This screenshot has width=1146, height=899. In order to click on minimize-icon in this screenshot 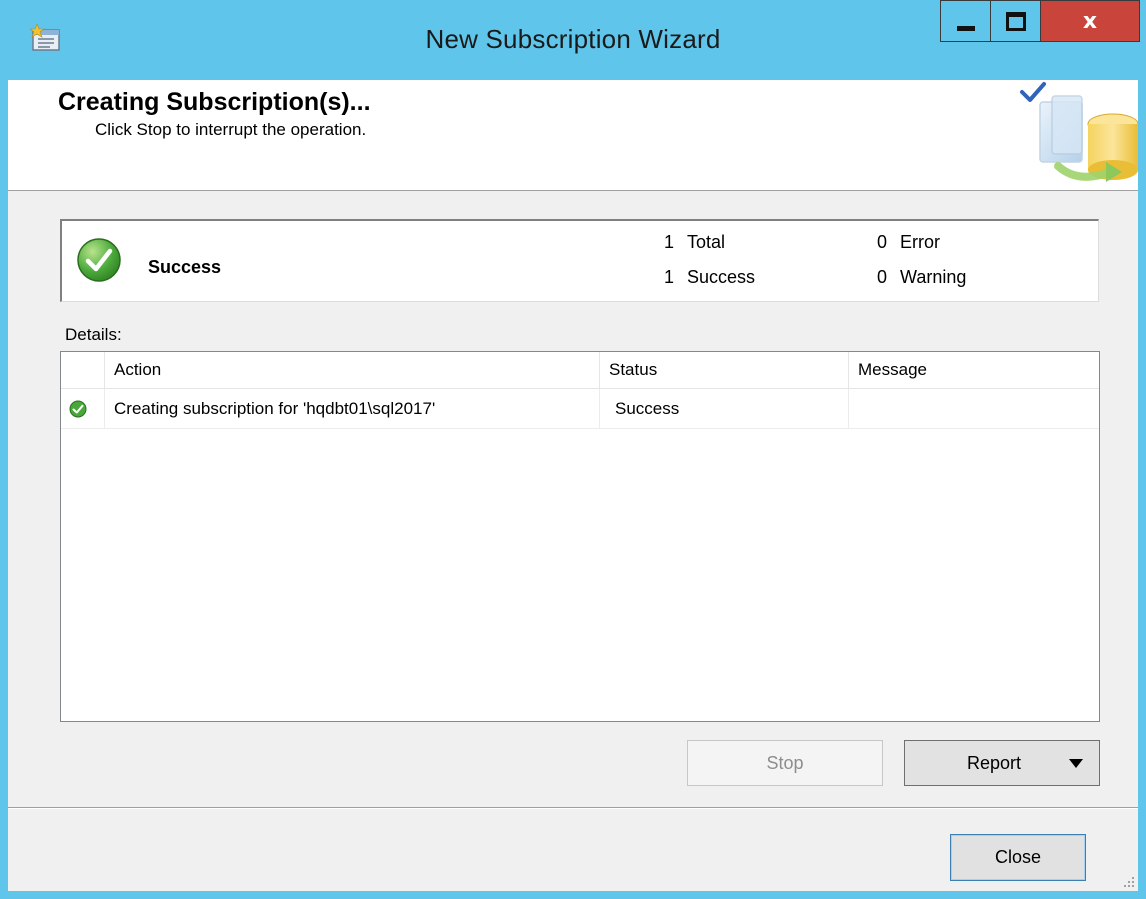, I will do `click(965, 28)`.